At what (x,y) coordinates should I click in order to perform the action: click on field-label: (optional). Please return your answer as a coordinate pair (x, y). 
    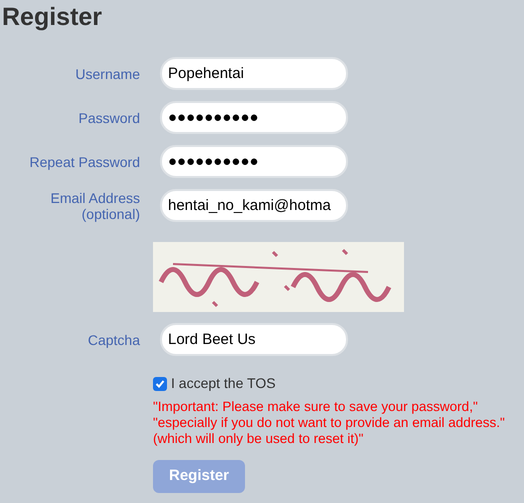
    Looking at the image, I should click on (111, 214).